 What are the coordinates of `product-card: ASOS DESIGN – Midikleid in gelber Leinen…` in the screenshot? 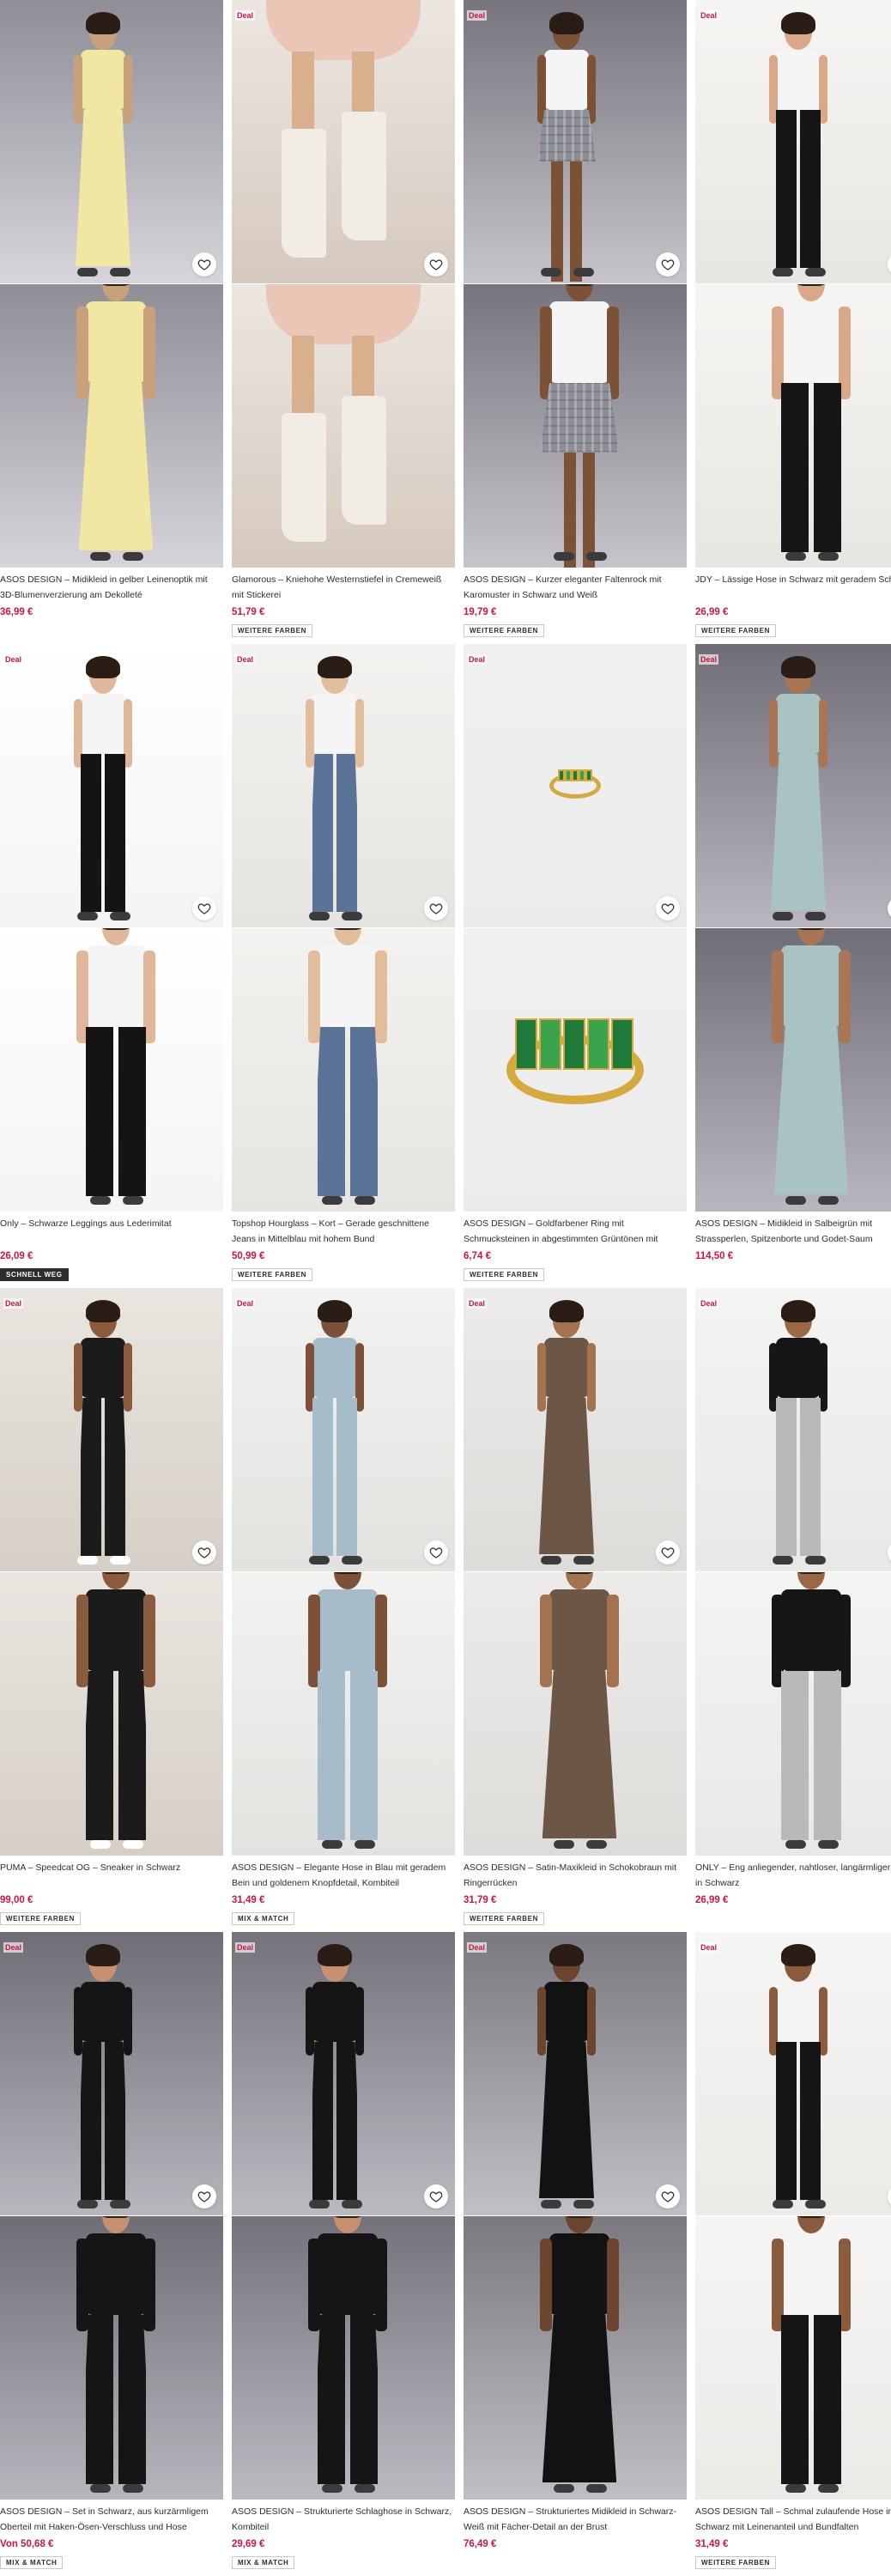 It's located at (111, 322).